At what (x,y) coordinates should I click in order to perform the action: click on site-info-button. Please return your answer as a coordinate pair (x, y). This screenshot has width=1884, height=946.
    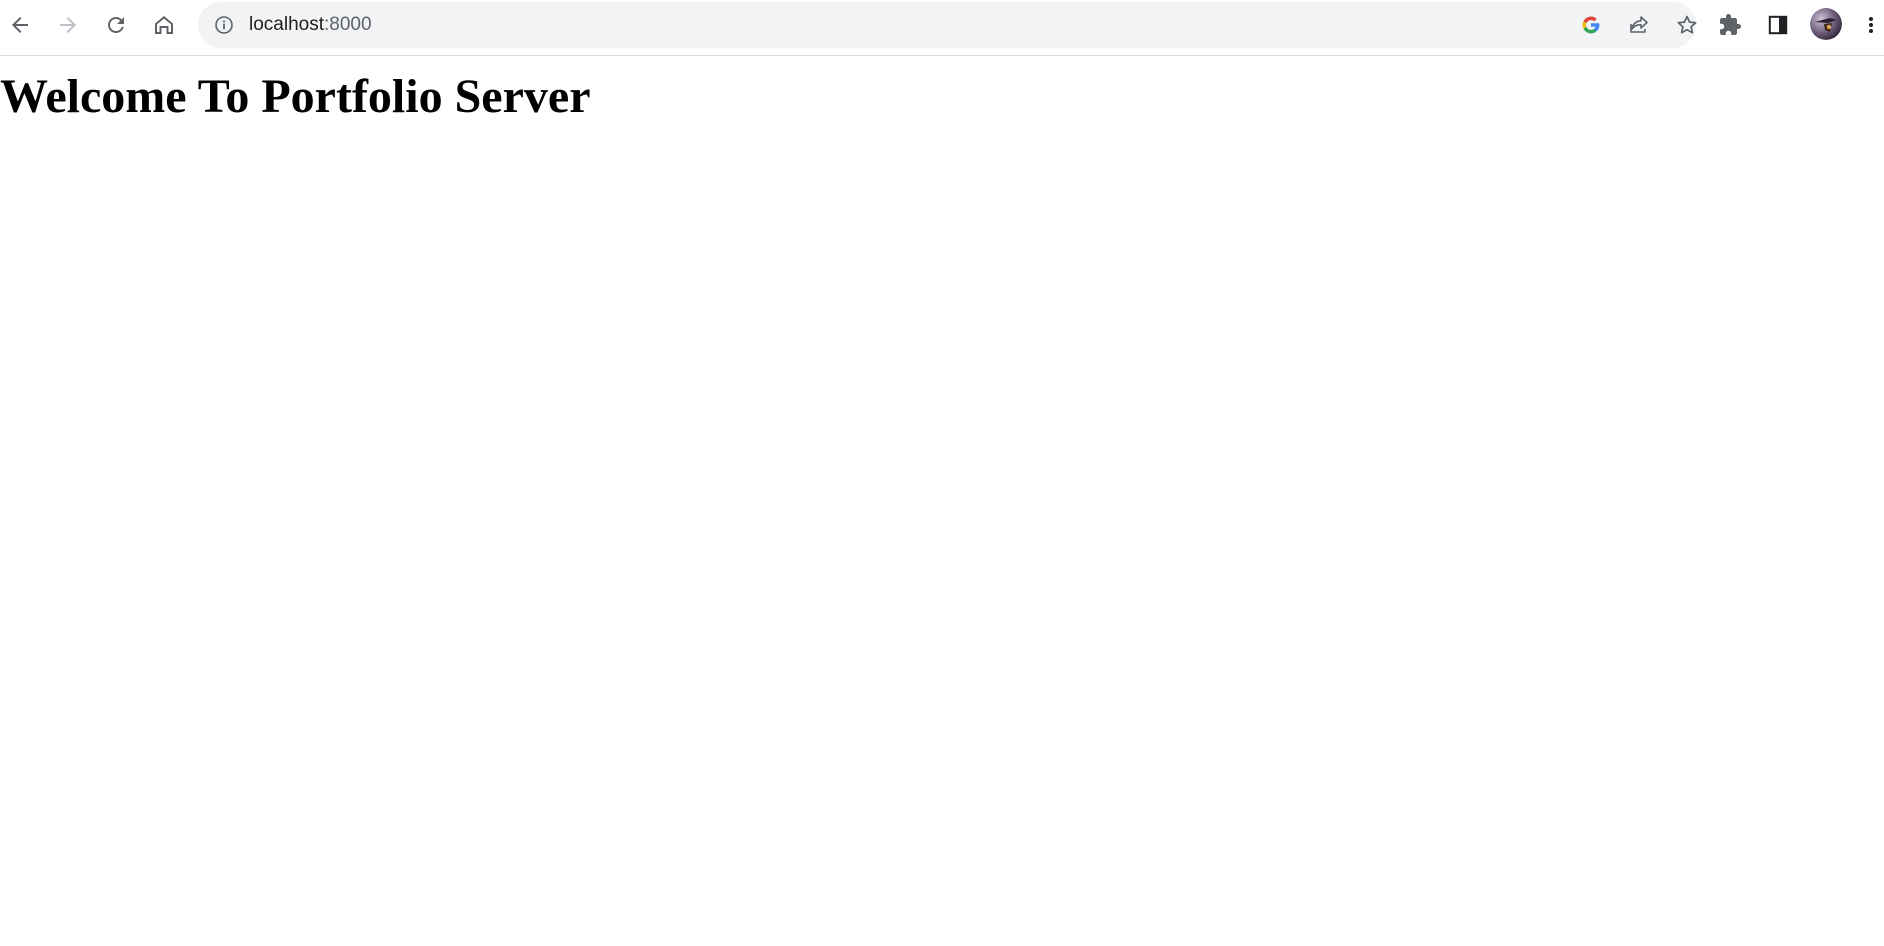
    Looking at the image, I should click on (224, 25).